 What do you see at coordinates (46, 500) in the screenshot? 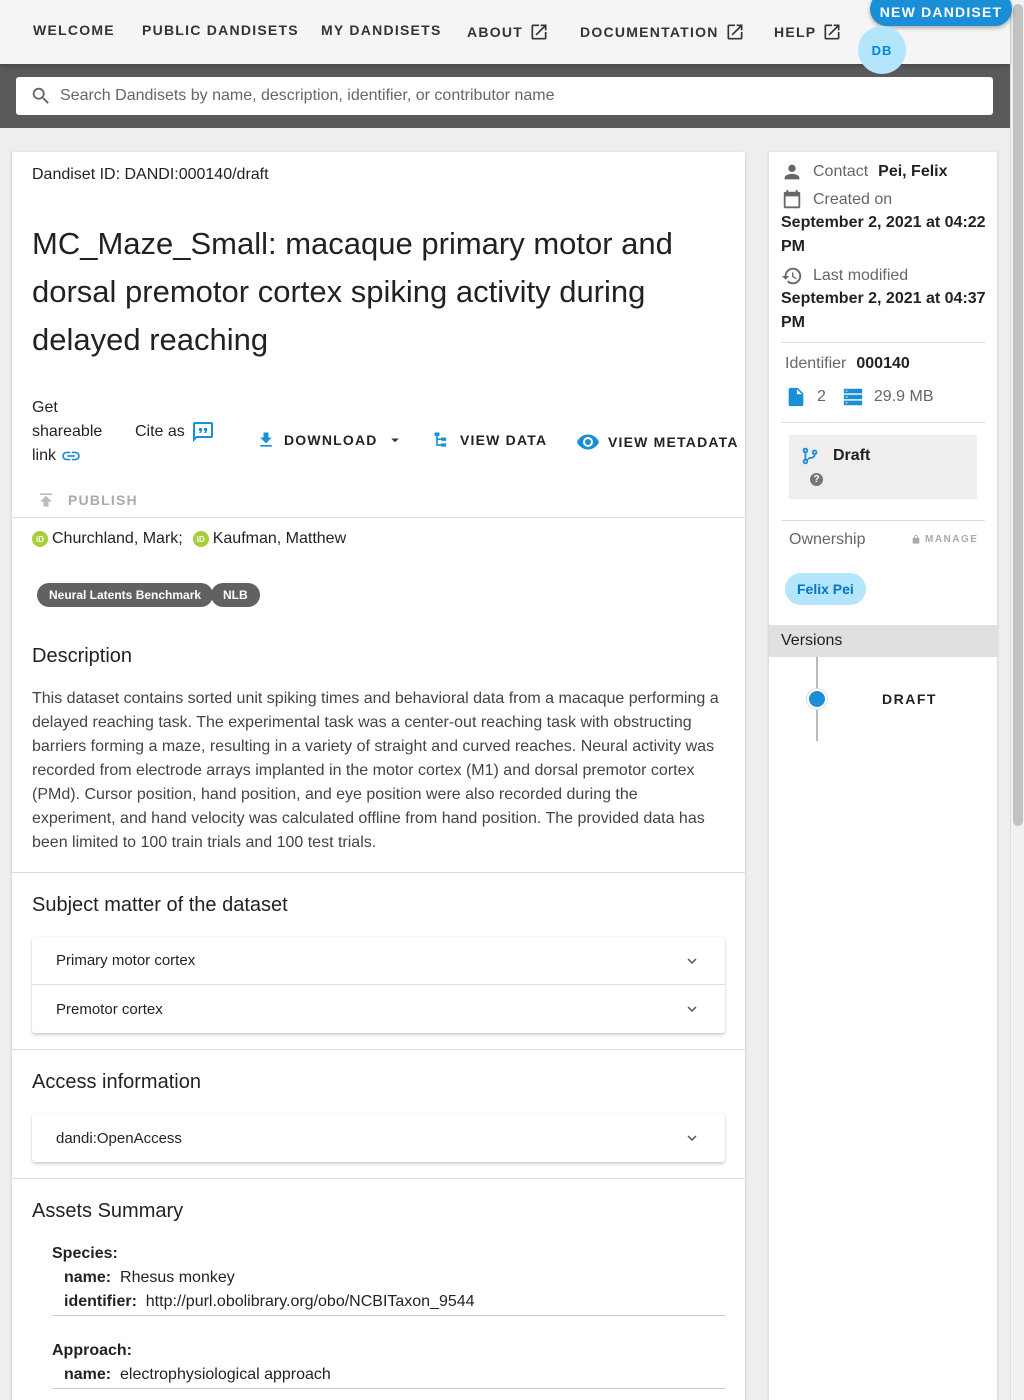
I see `publish-icon` at bounding box center [46, 500].